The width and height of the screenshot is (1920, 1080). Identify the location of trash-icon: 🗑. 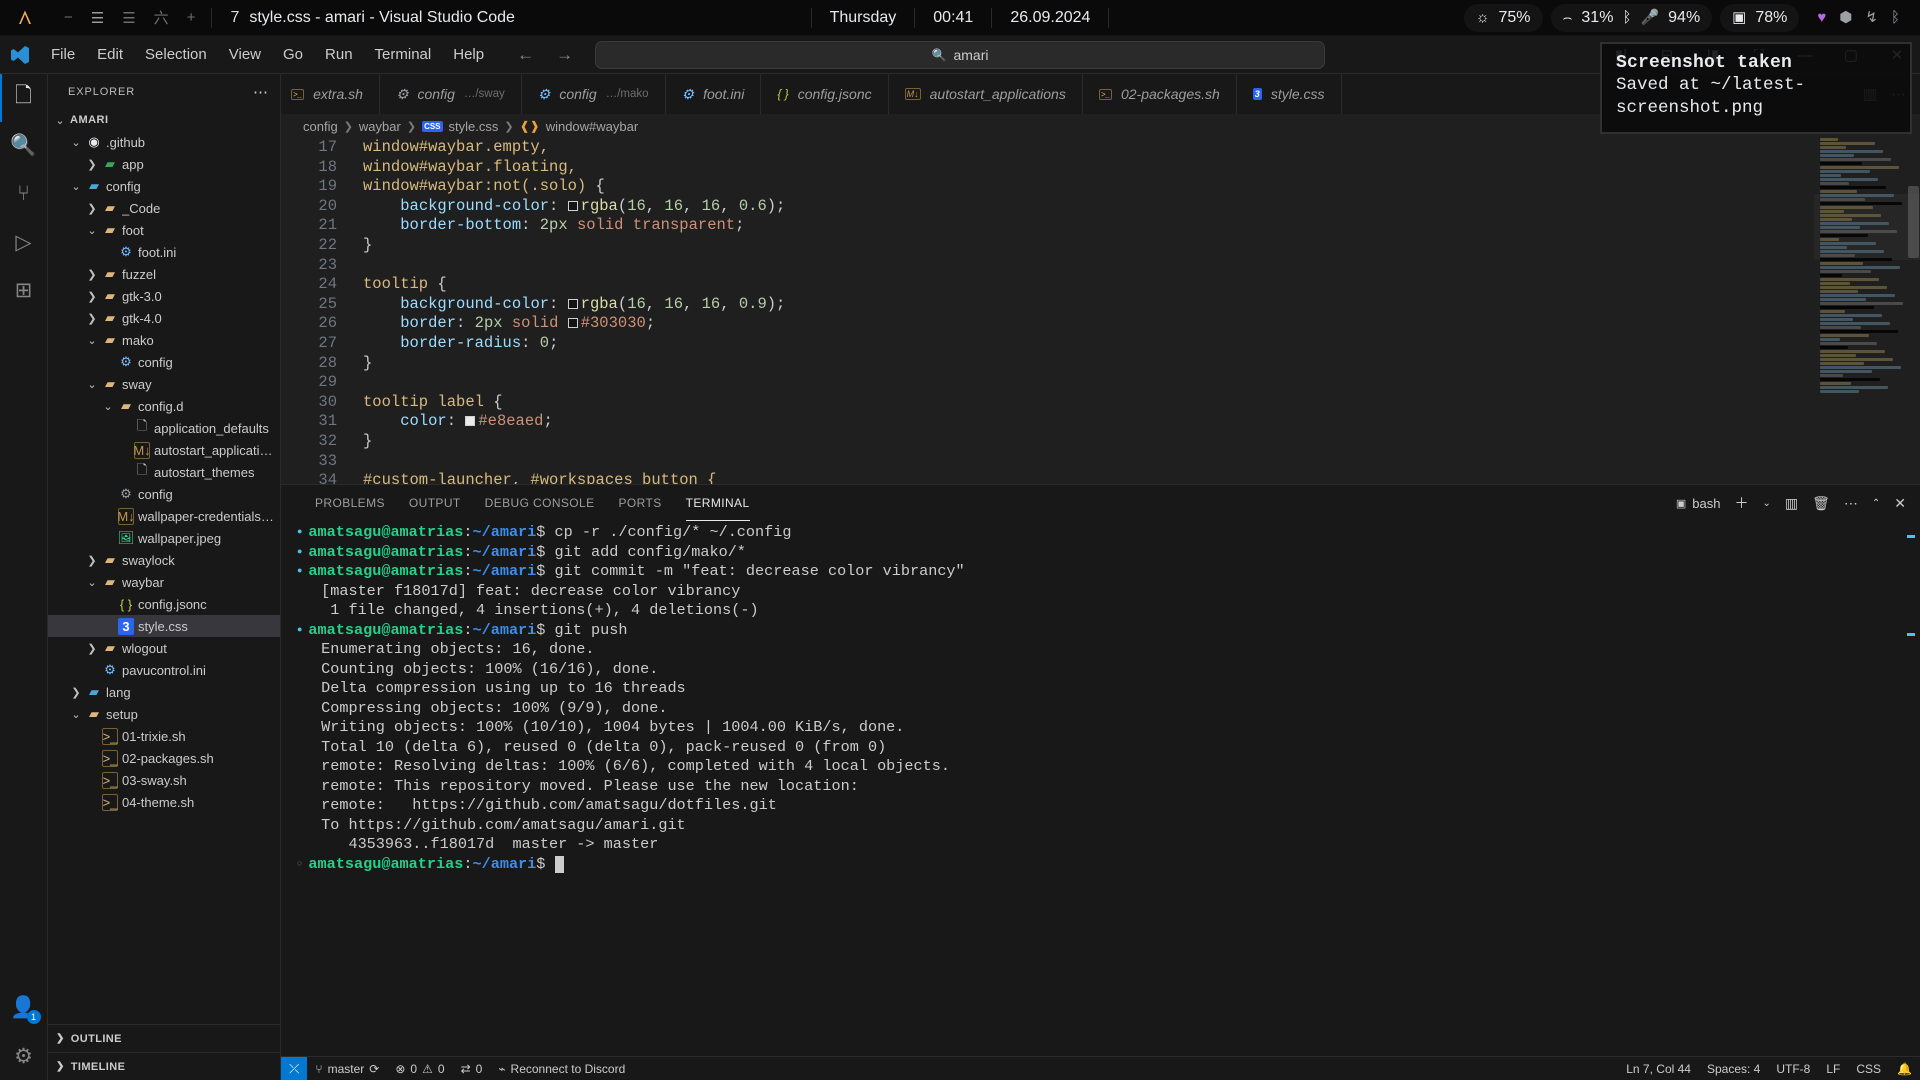
(1821, 503).